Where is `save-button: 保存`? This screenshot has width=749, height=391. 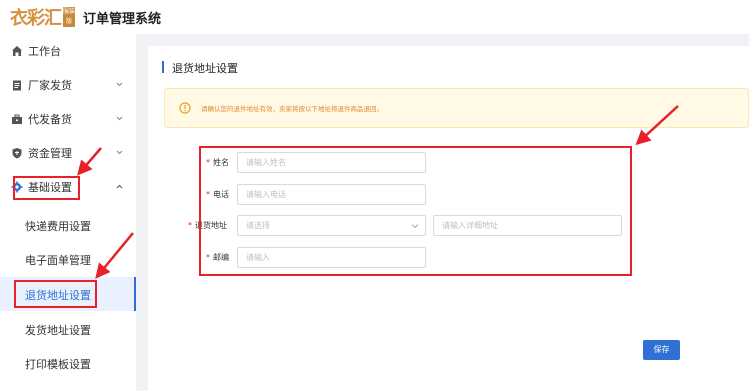 save-button: 保存 is located at coordinates (661, 350).